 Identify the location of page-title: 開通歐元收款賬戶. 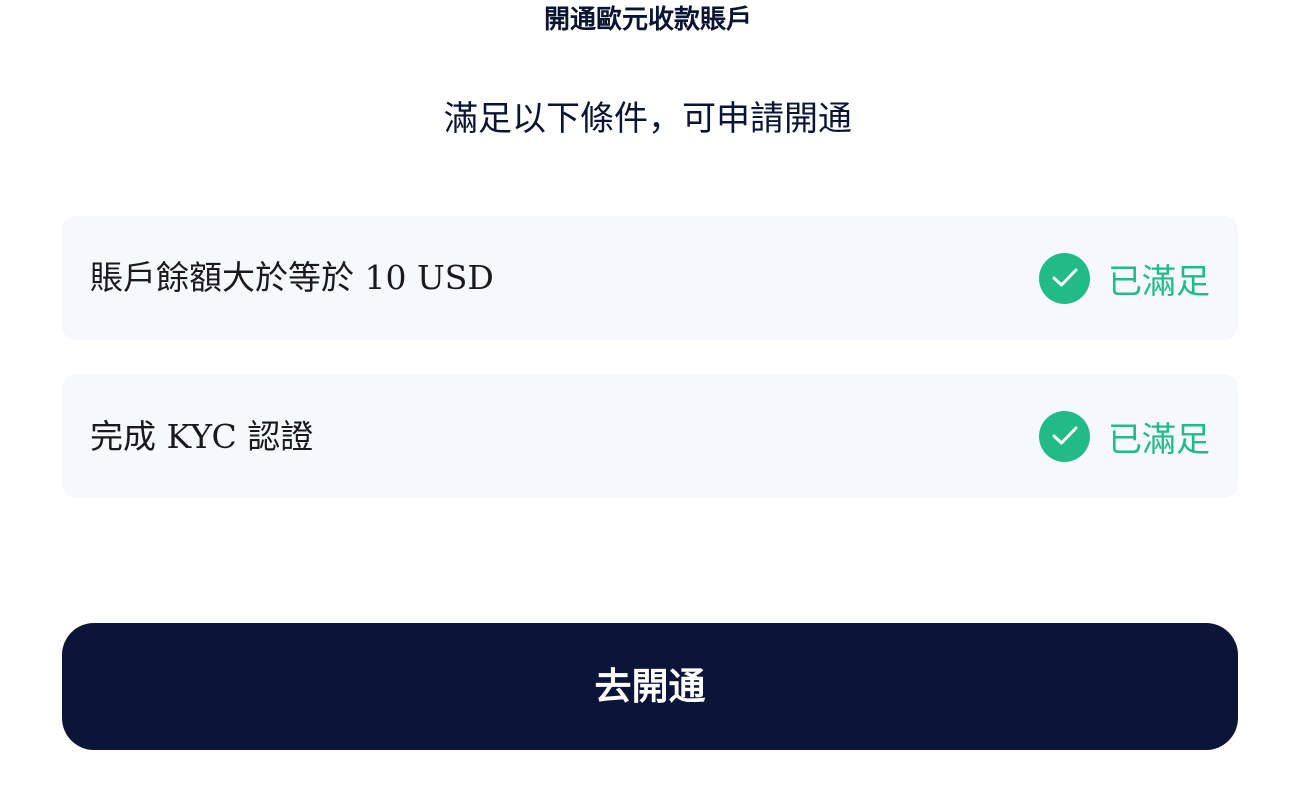
(647, 20).